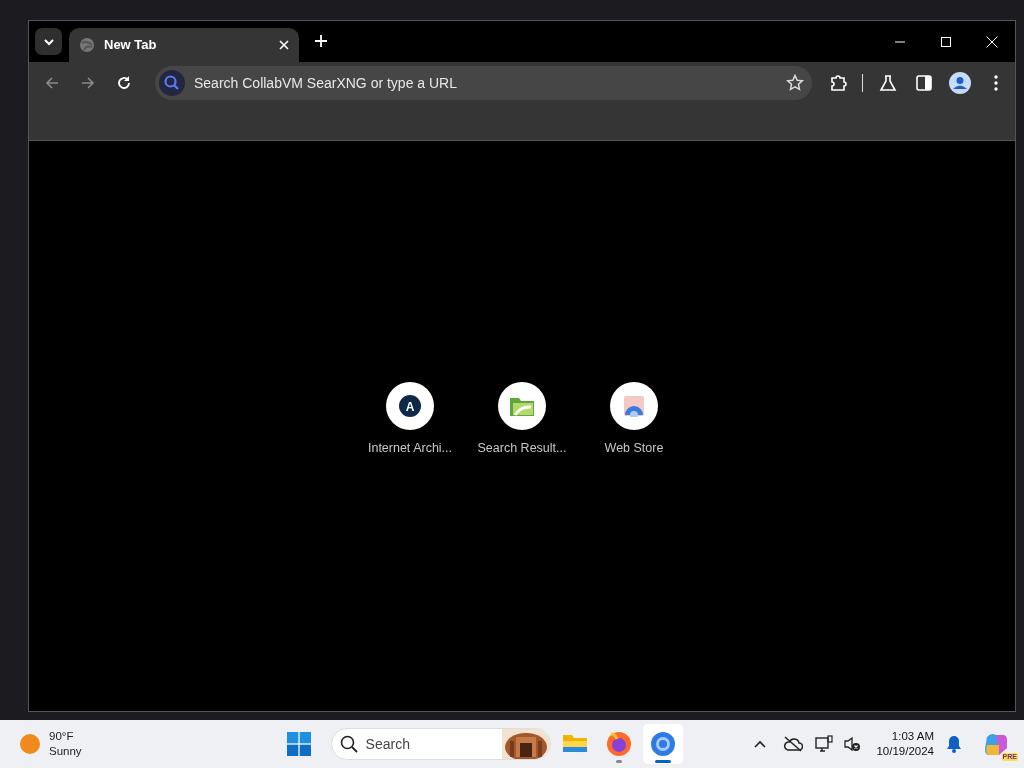  What do you see at coordinates (131, 45) in the screenshot?
I see `tab-title: New Tab` at bounding box center [131, 45].